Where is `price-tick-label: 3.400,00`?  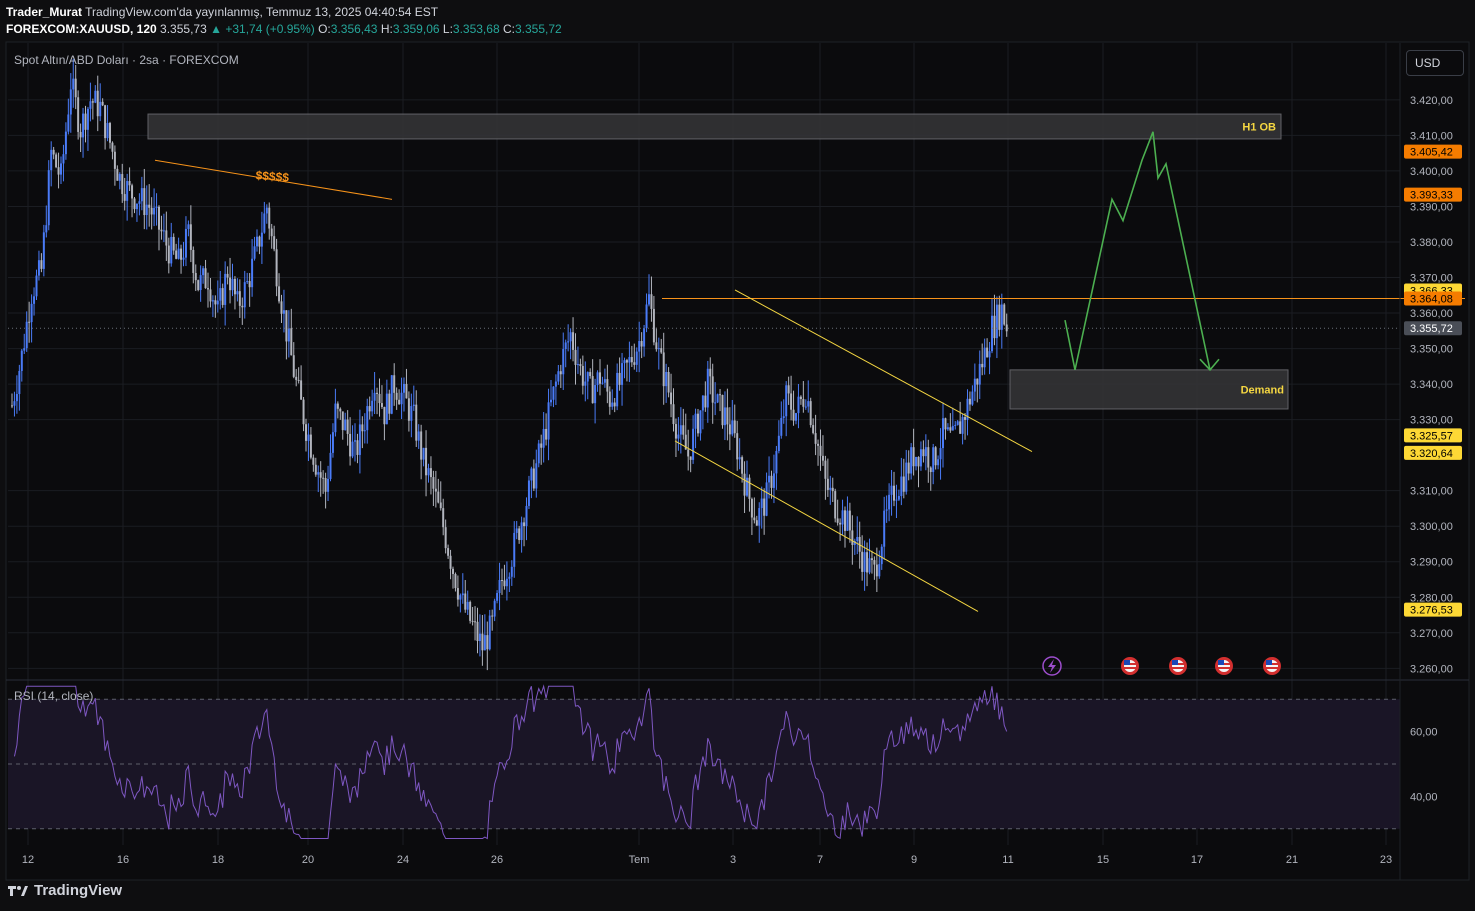
price-tick-label: 3.400,00 is located at coordinates (1431, 172).